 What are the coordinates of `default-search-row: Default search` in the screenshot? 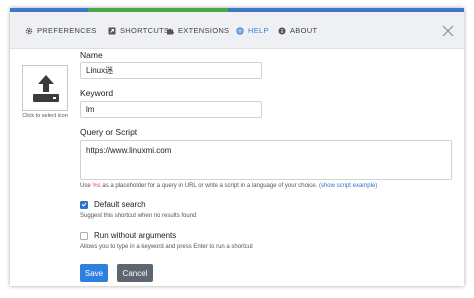 It's located at (113, 204).